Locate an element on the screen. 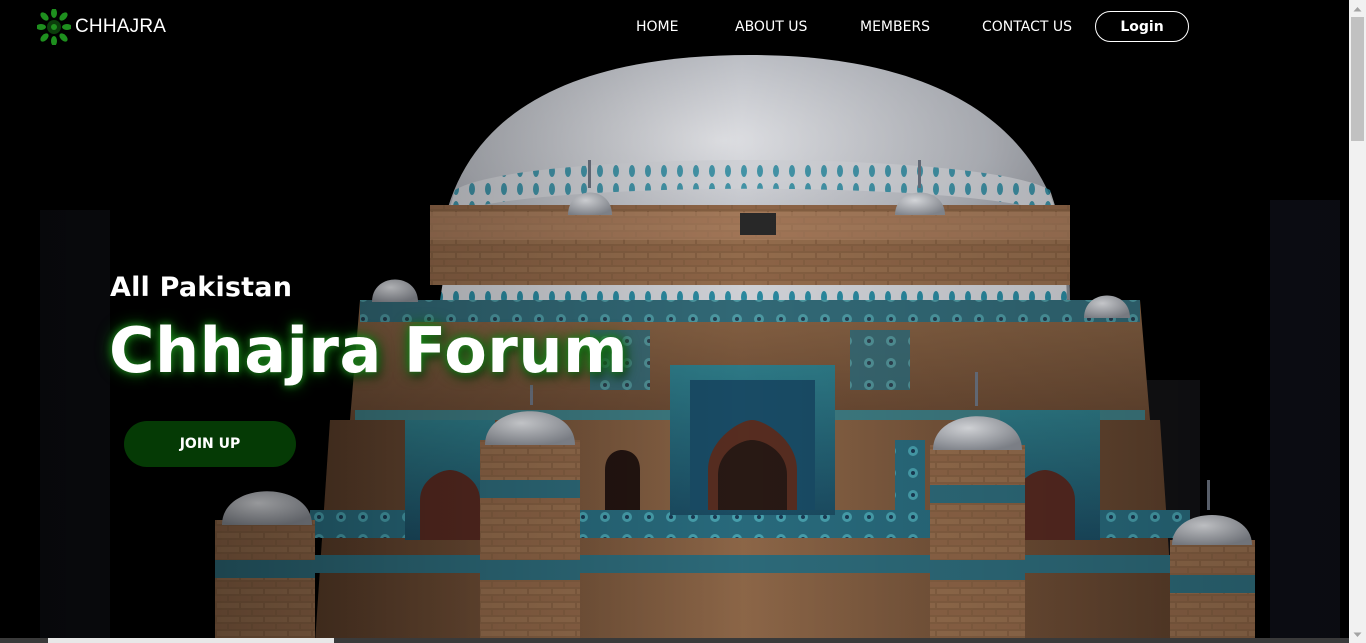 This screenshot has width=1366, height=643. scrollbar-thumb is located at coordinates (1357, 79).